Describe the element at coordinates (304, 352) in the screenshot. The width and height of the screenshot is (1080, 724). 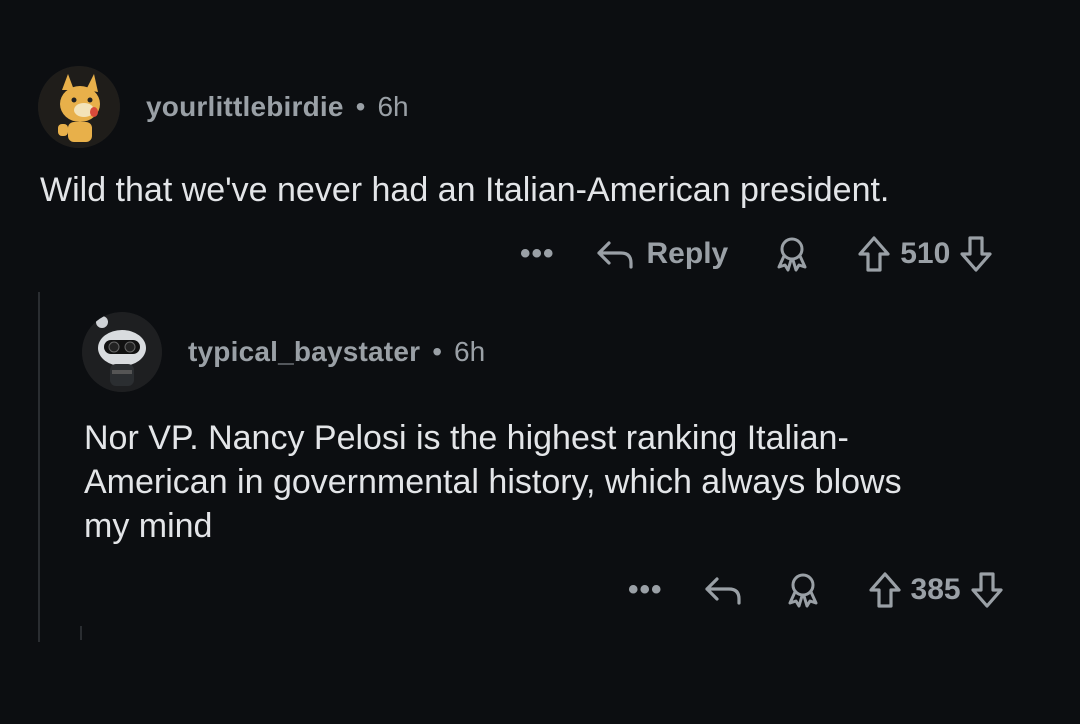
I see `username: typical_baystater` at that location.